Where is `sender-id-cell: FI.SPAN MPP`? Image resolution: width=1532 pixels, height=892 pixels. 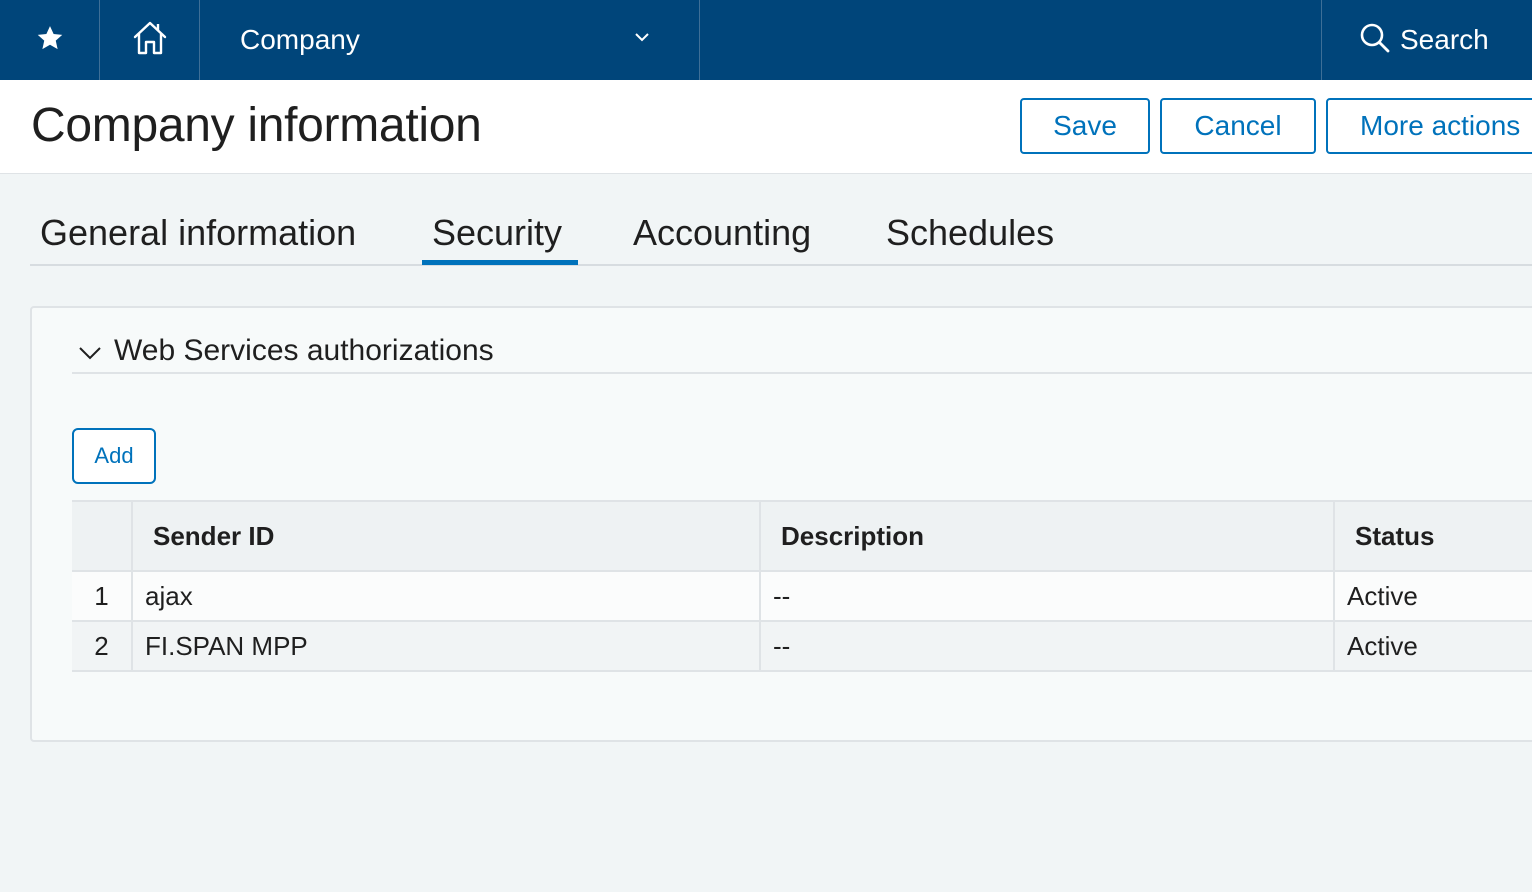 sender-id-cell: FI.SPAN MPP is located at coordinates (446, 646).